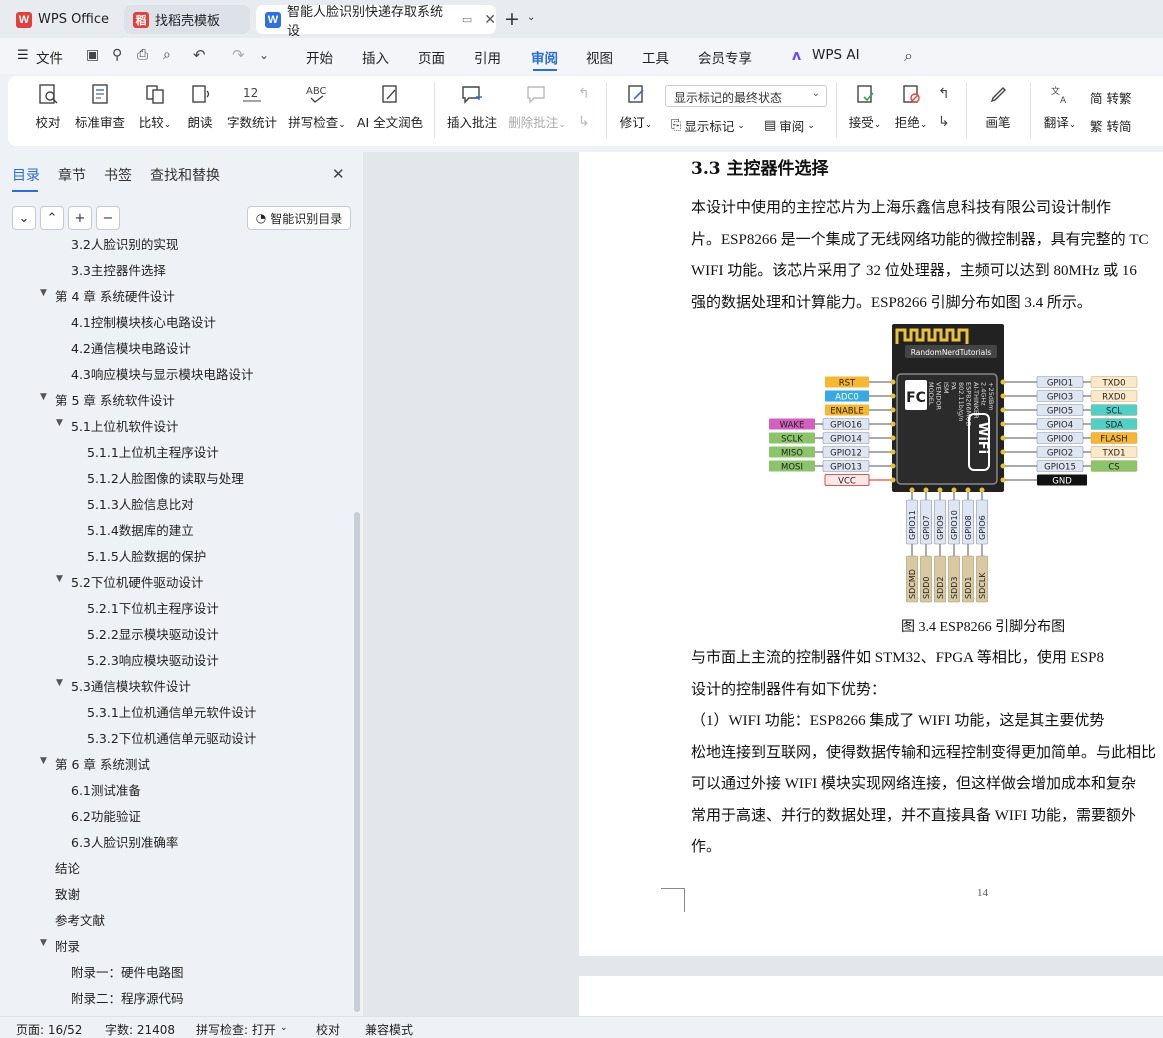 The width and height of the screenshot is (1163, 1038). What do you see at coordinates (106, 815) in the screenshot?
I see `toc-item: 6.2功能验证` at bounding box center [106, 815].